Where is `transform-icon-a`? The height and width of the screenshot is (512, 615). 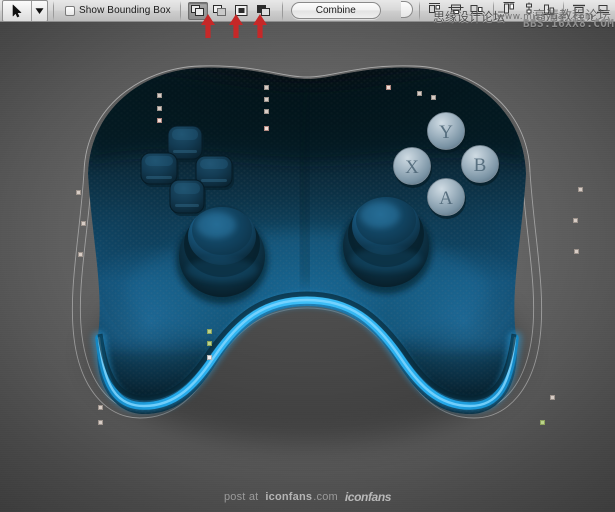
transform-icon-a is located at coordinates (579, 11).